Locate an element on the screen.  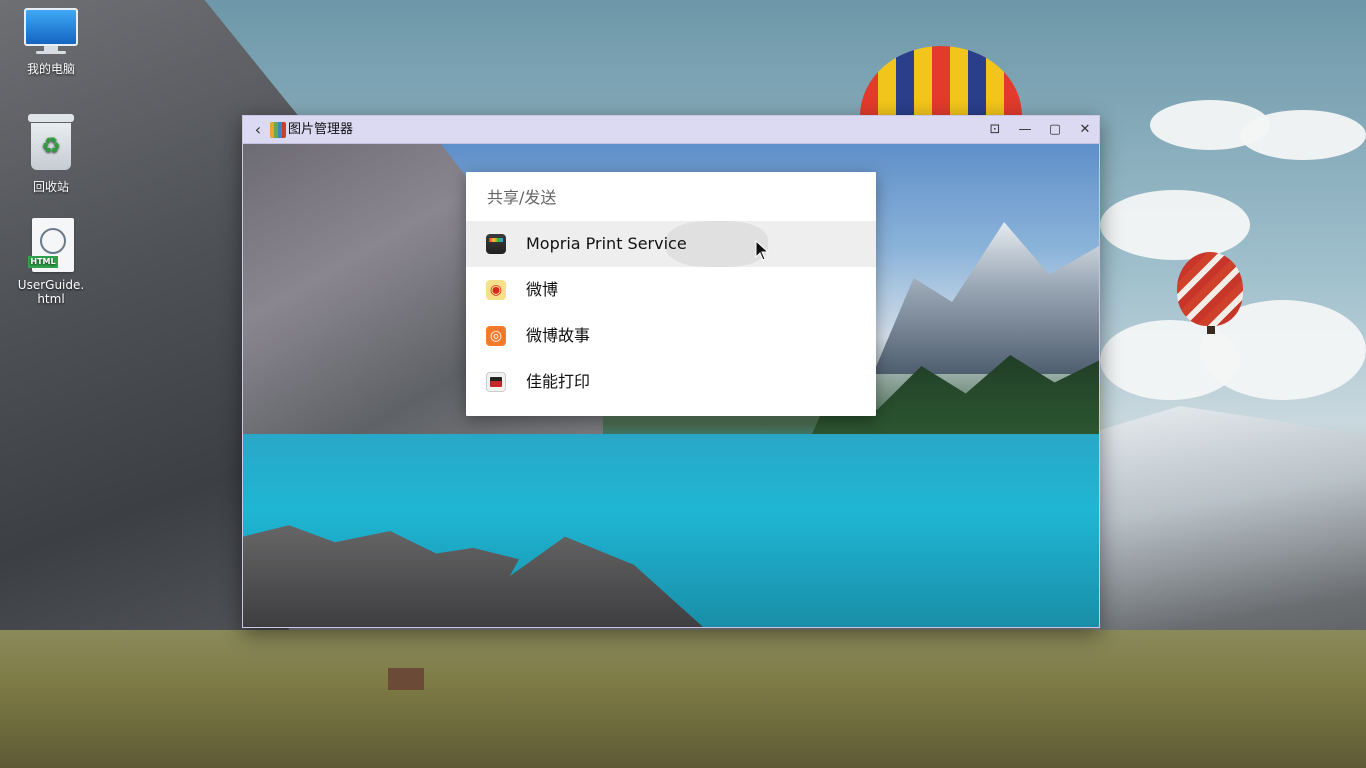
weibo-icon is located at coordinates (496, 290).